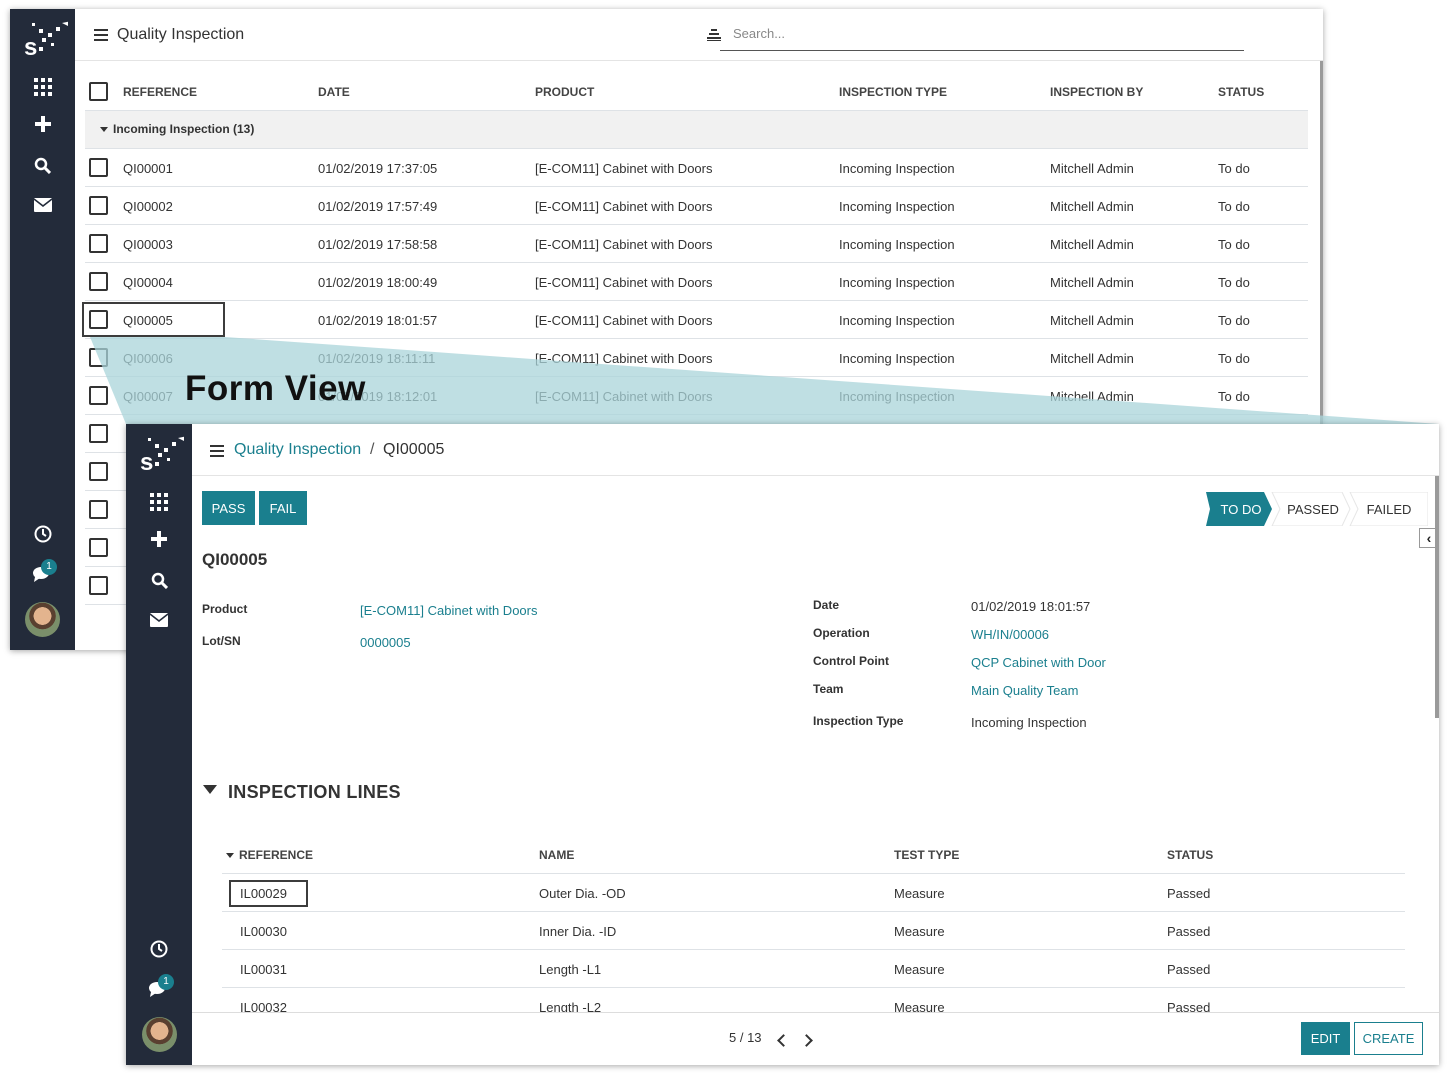 This screenshot has height=1073, width=1447. What do you see at coordinates (334, 92) in the screenshot?
I see `col-date: DATE` at bounding box center [334, 92].